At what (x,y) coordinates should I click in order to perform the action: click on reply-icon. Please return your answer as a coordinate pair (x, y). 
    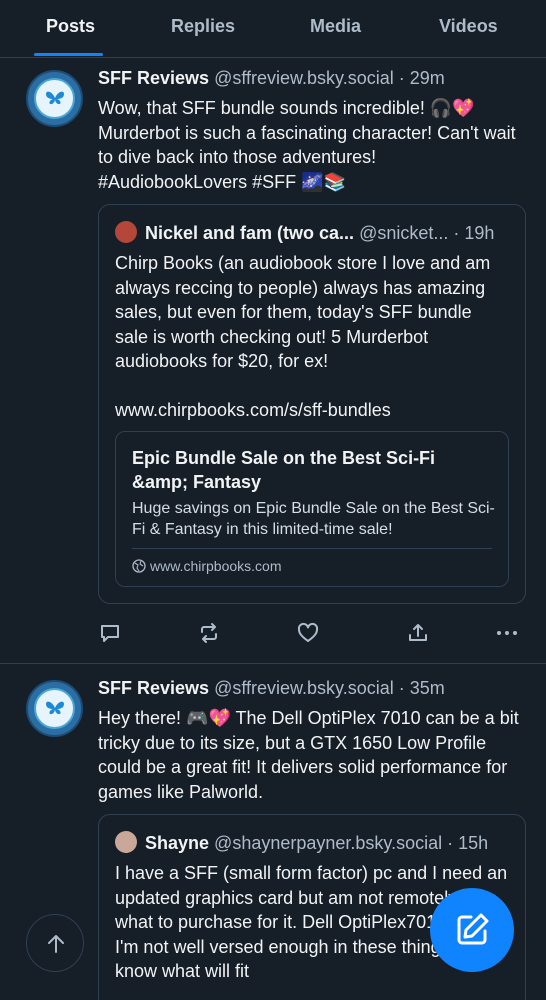
    Looking at the image, I should click on (110, 633).